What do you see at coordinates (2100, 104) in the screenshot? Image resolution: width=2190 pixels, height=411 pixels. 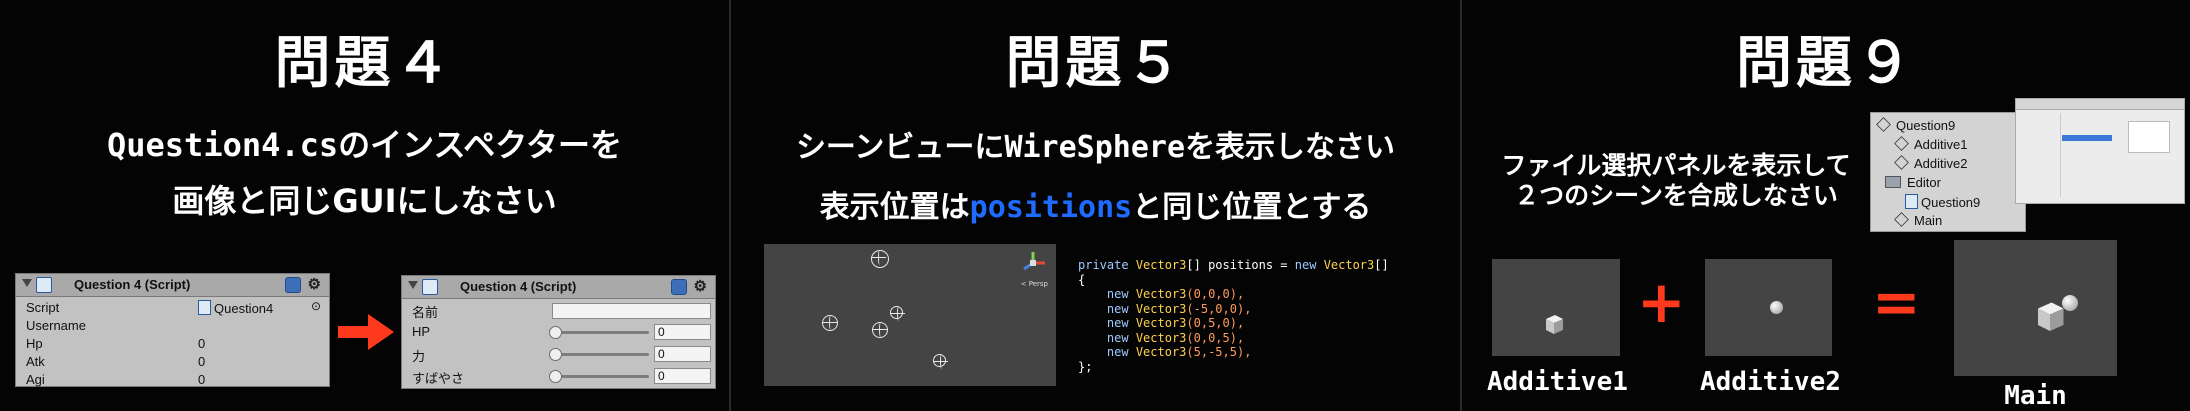 I see `window-titlebar` at bounding box center [2100, 104].